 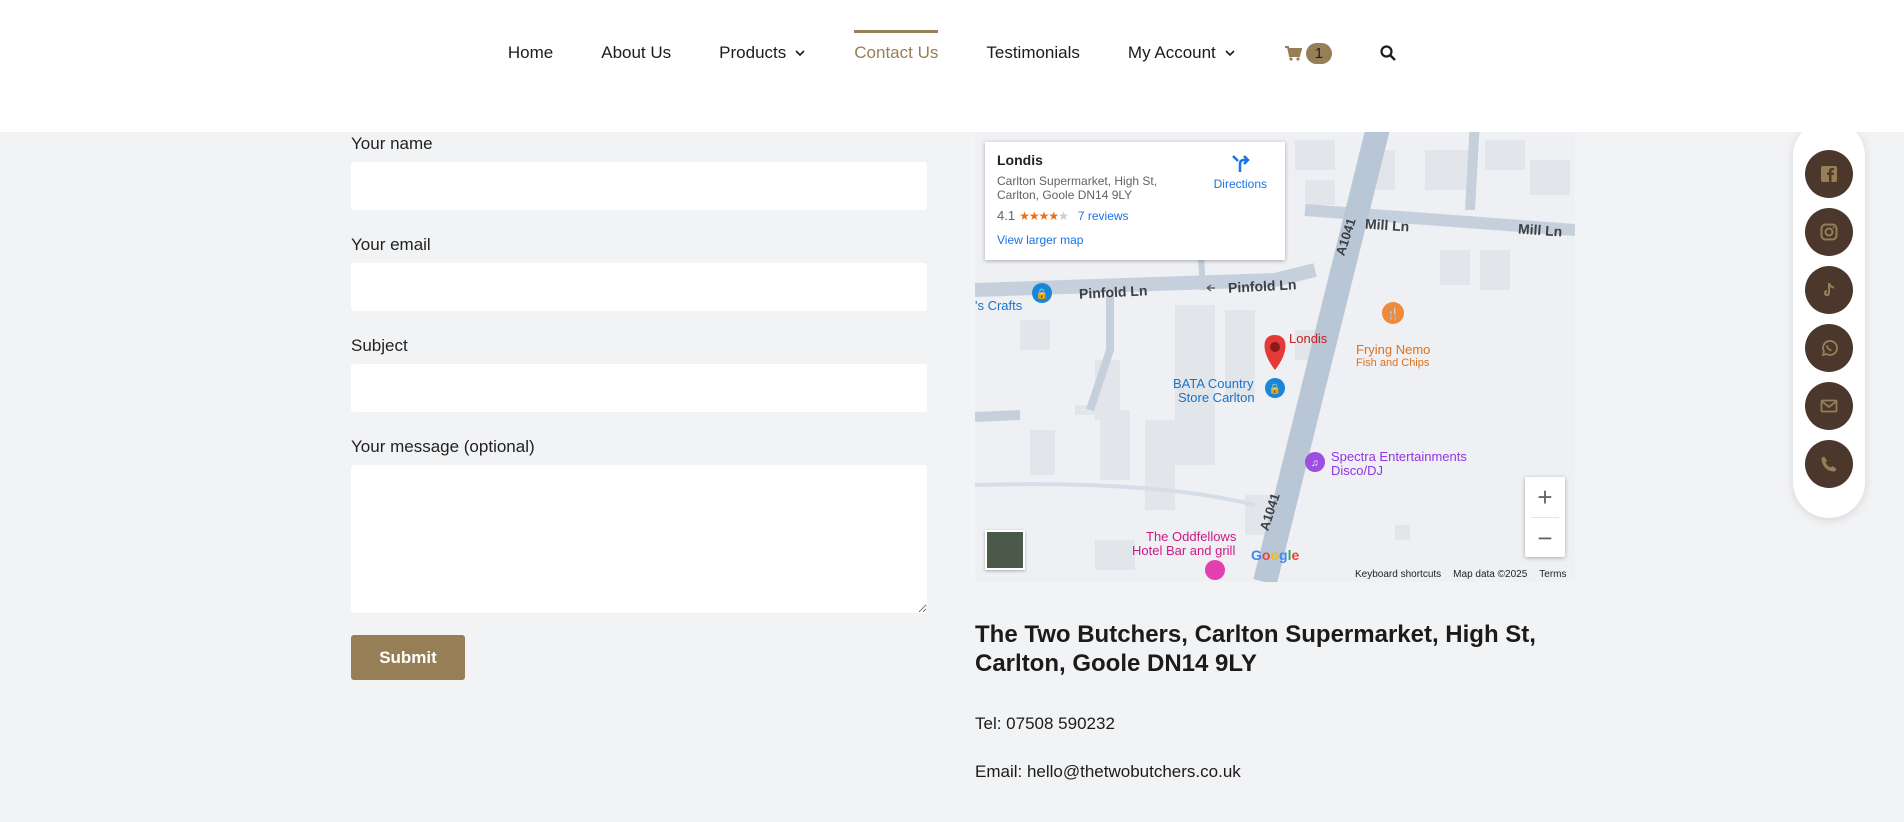 I want to click on whatsapp-icon, so click(x=1829, y=348).